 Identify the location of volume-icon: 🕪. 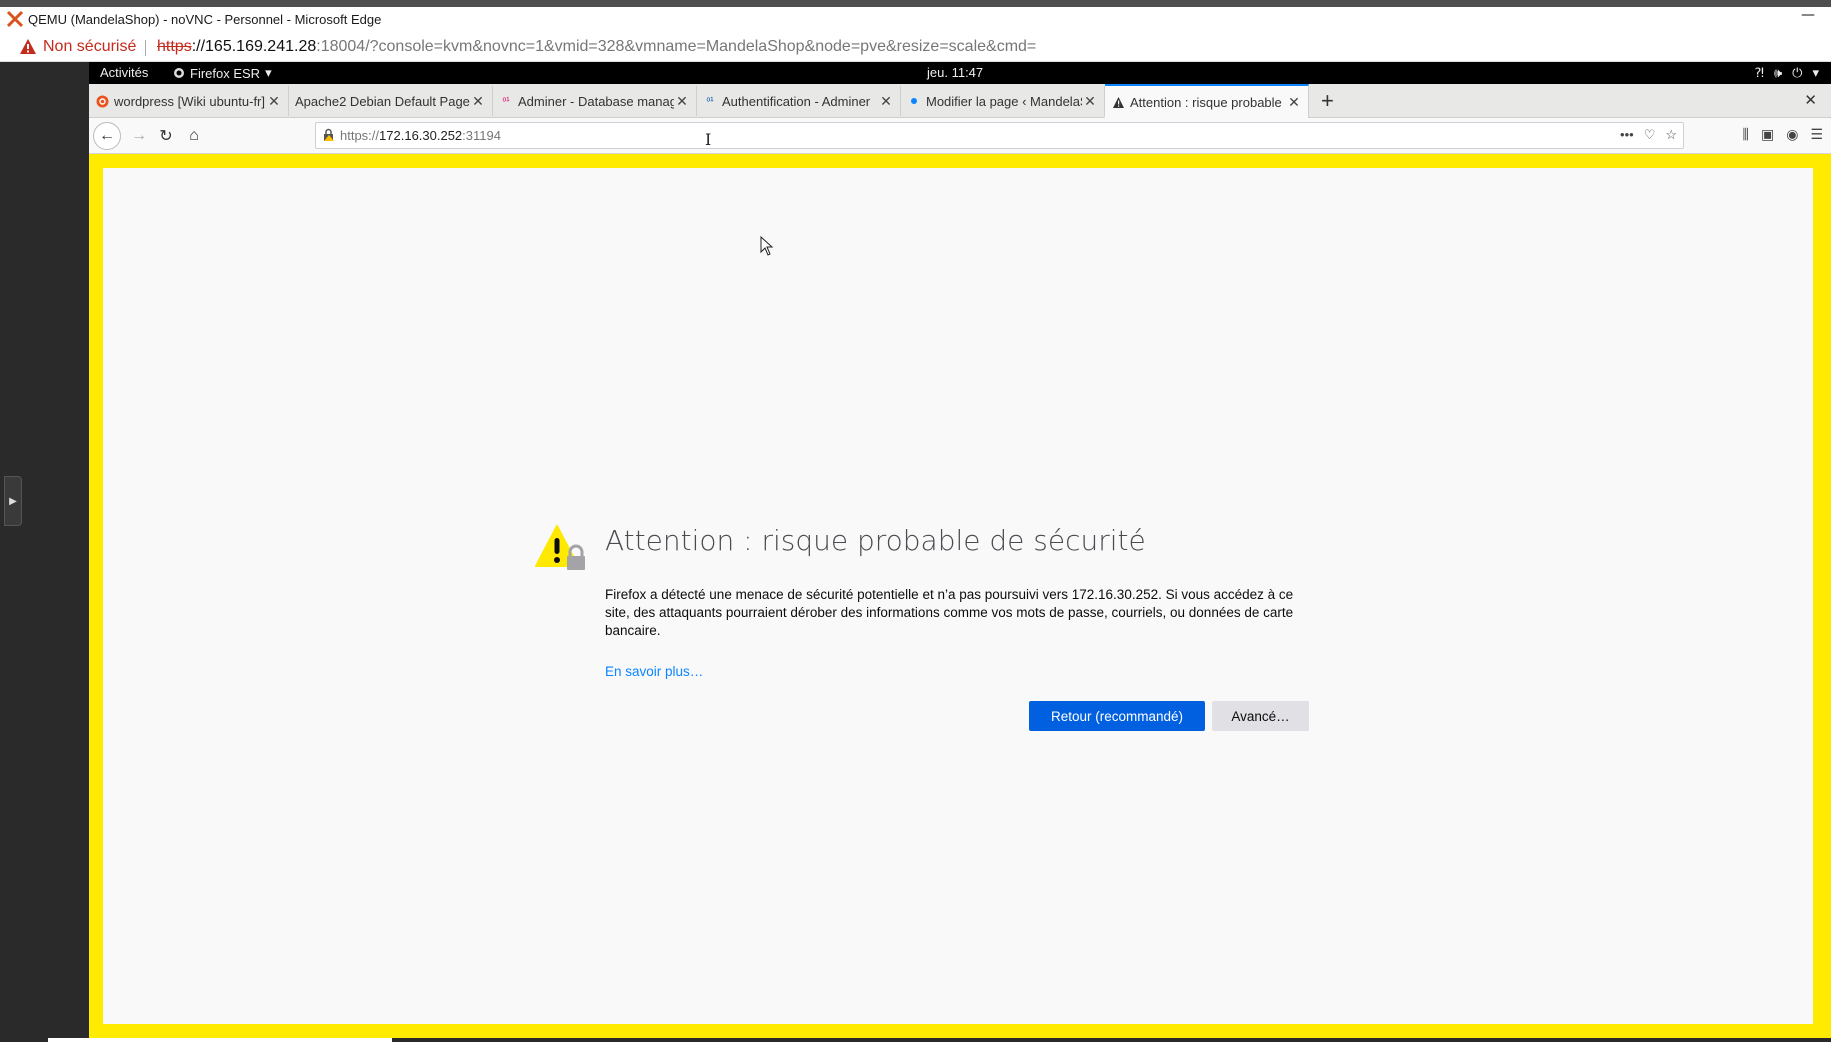
(1778, 72).